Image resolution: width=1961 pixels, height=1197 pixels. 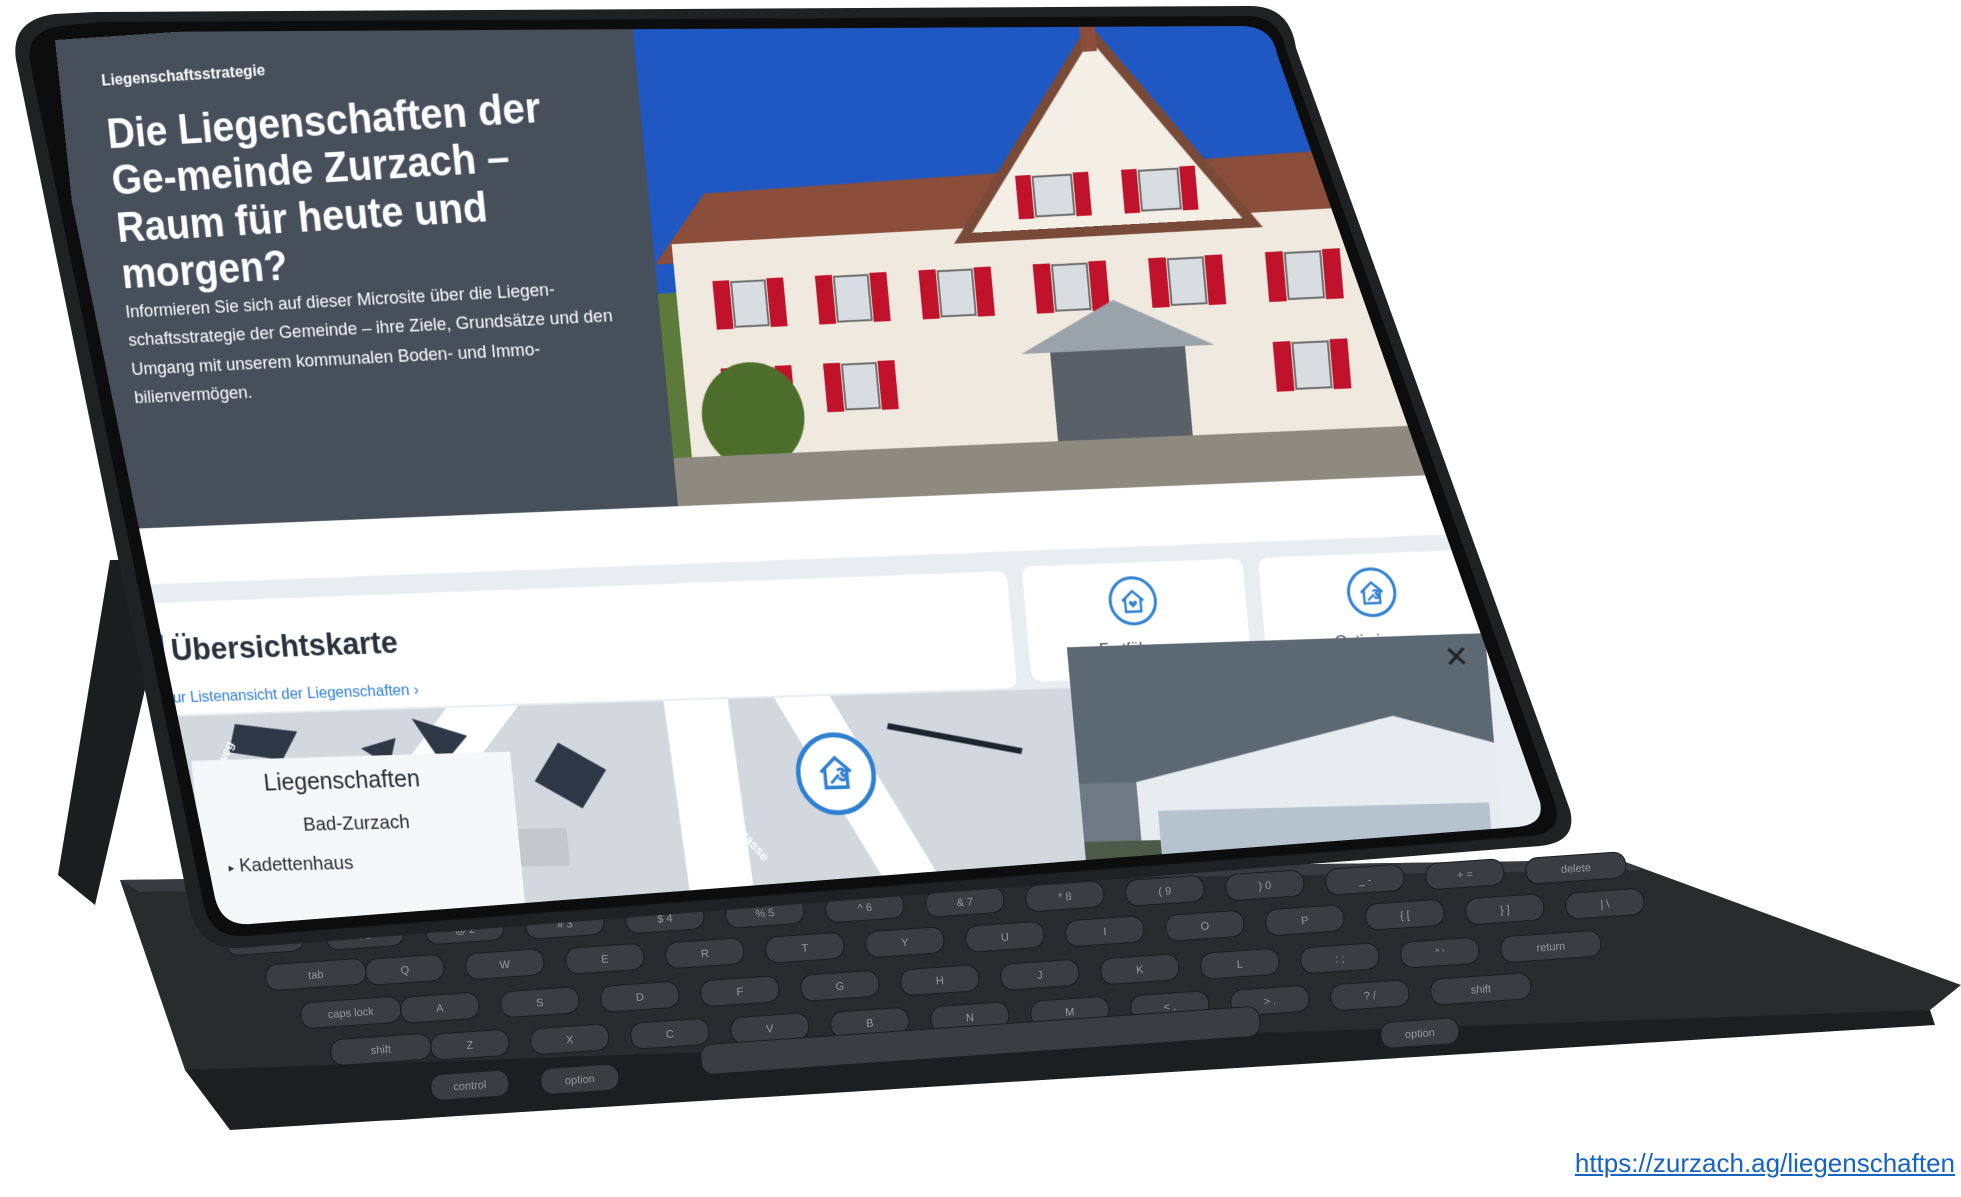 What do you see at coordinates (284, 646) in the screenshot?
I see `section-title: Übersichtskarte` at bounding box center [284, 646].